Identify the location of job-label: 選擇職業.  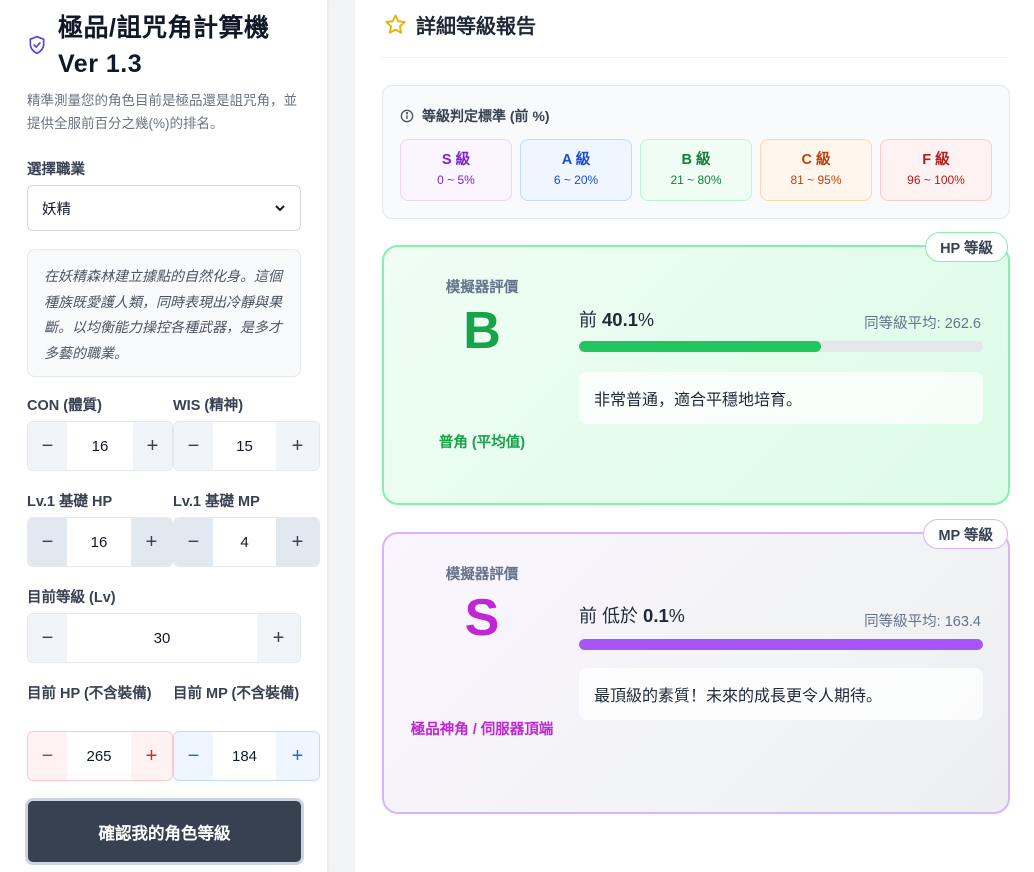
(56, 170).